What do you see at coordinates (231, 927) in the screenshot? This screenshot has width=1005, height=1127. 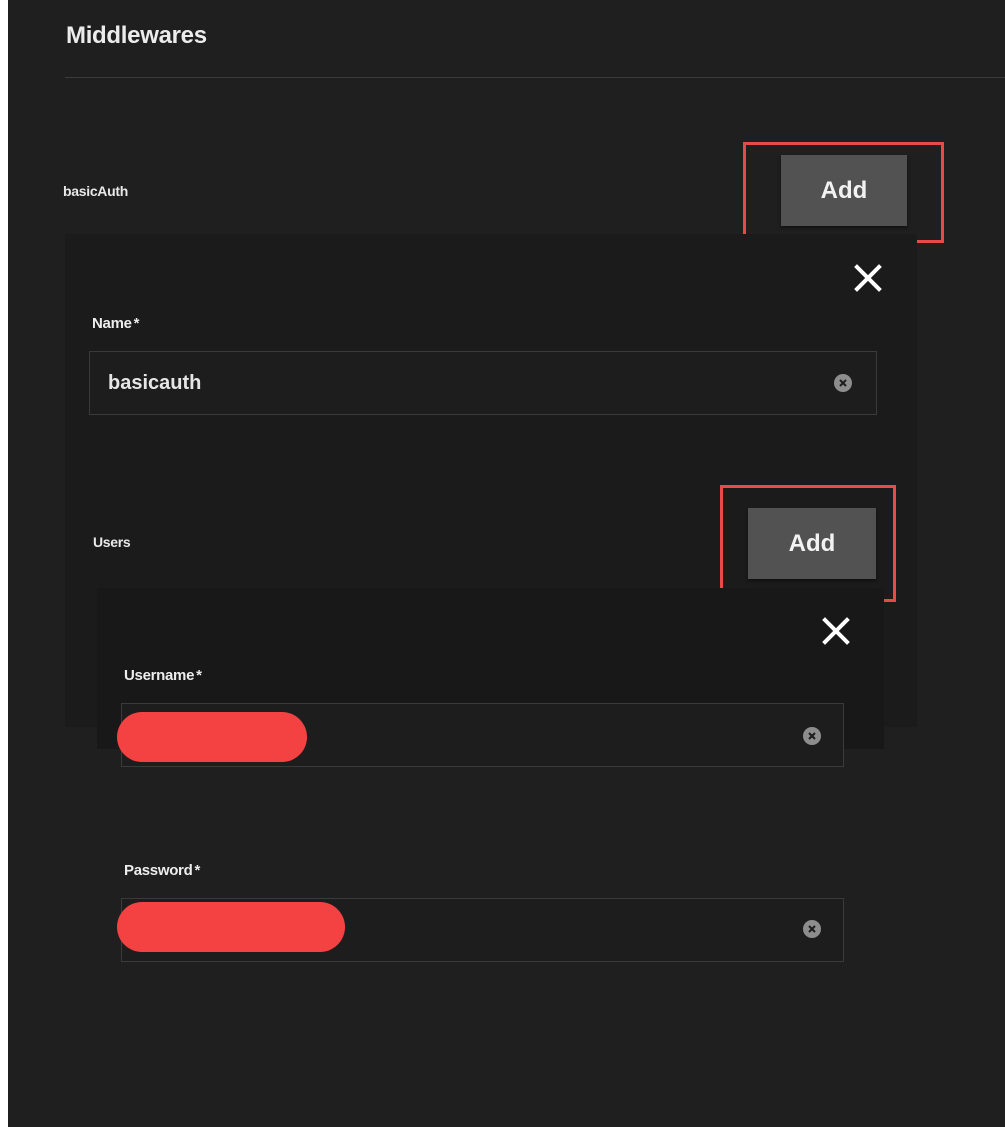 I see `password-redaction` at bounding box center [231, 927].